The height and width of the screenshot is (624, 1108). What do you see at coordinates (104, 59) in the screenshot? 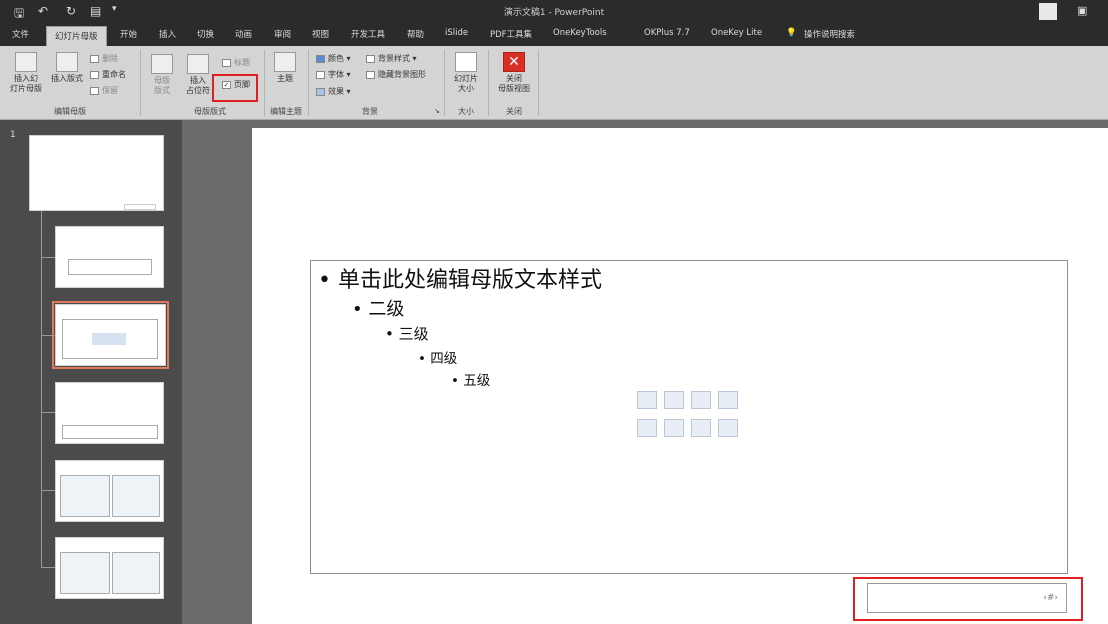
I see `delete-button: 删除` at bounding box center [104, 59].